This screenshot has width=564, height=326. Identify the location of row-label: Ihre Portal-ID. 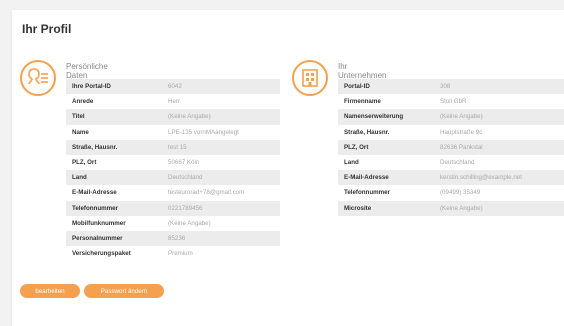
(91, 87).